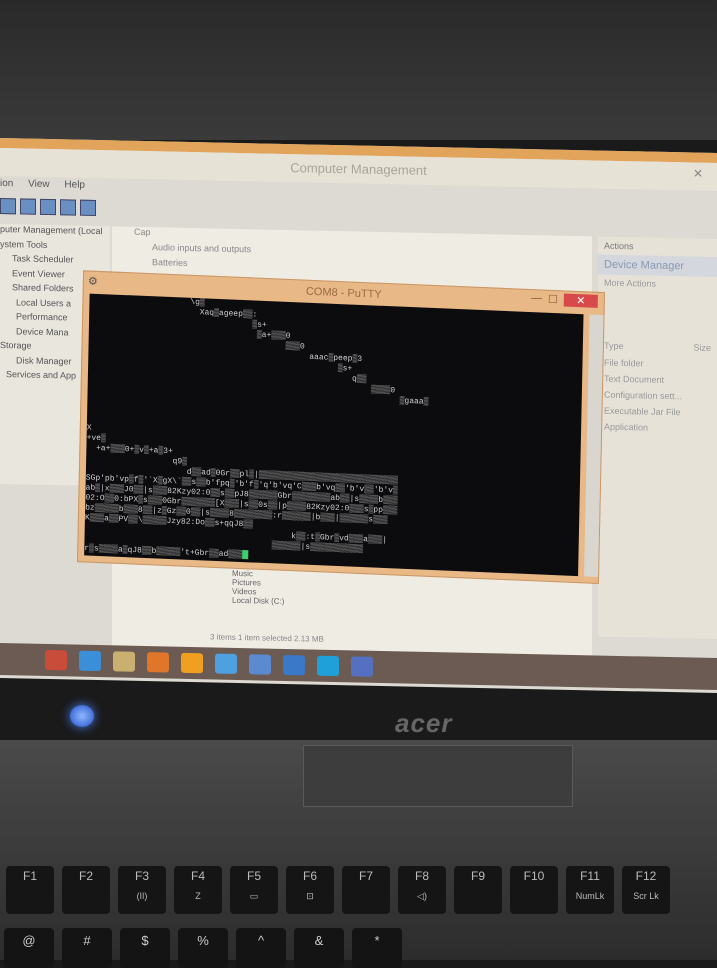 The image size is (717, 968). I want to click on menu-action: ion, so click(6, 183).